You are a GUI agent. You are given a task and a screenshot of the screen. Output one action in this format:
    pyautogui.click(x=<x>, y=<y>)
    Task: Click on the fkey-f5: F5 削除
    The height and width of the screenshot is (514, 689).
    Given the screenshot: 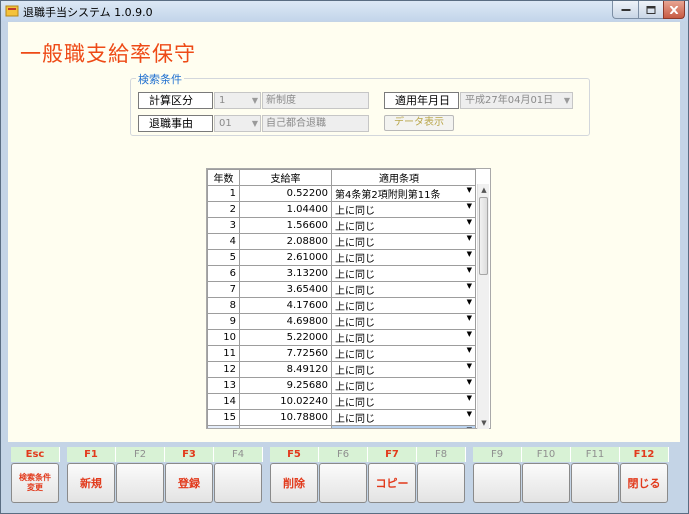 What is the action you would take?
    pyautogui.click(x=294, y=476)
    